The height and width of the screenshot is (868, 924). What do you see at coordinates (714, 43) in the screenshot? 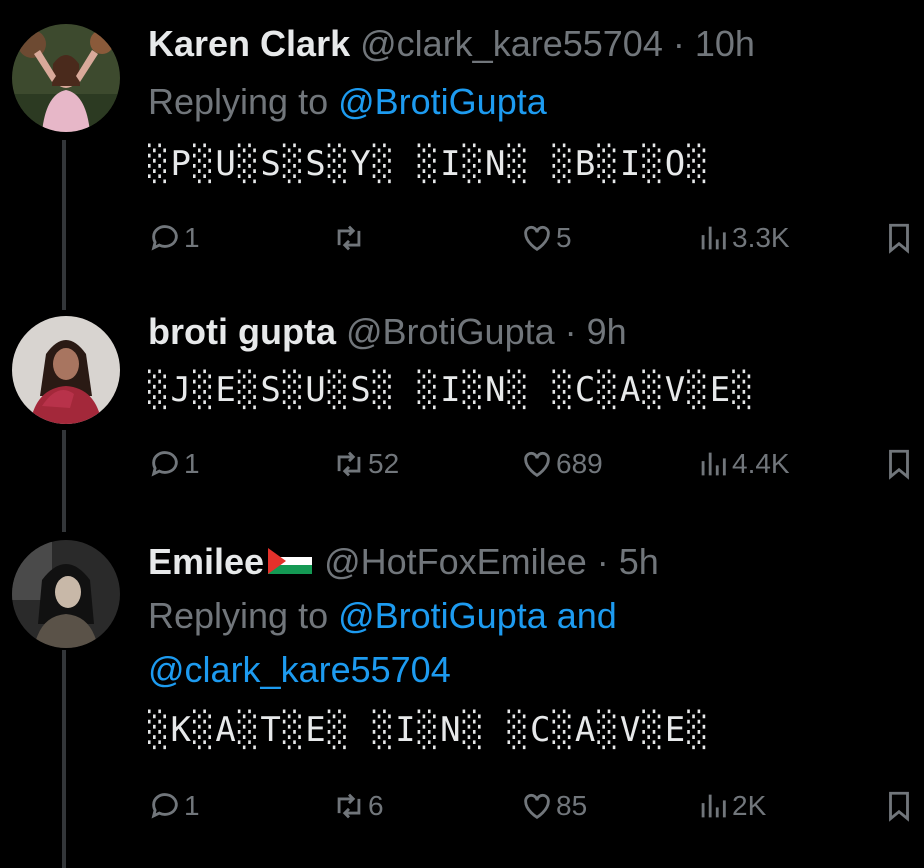
I see `timestamp: · 10h` at bounding box center [714, 43].